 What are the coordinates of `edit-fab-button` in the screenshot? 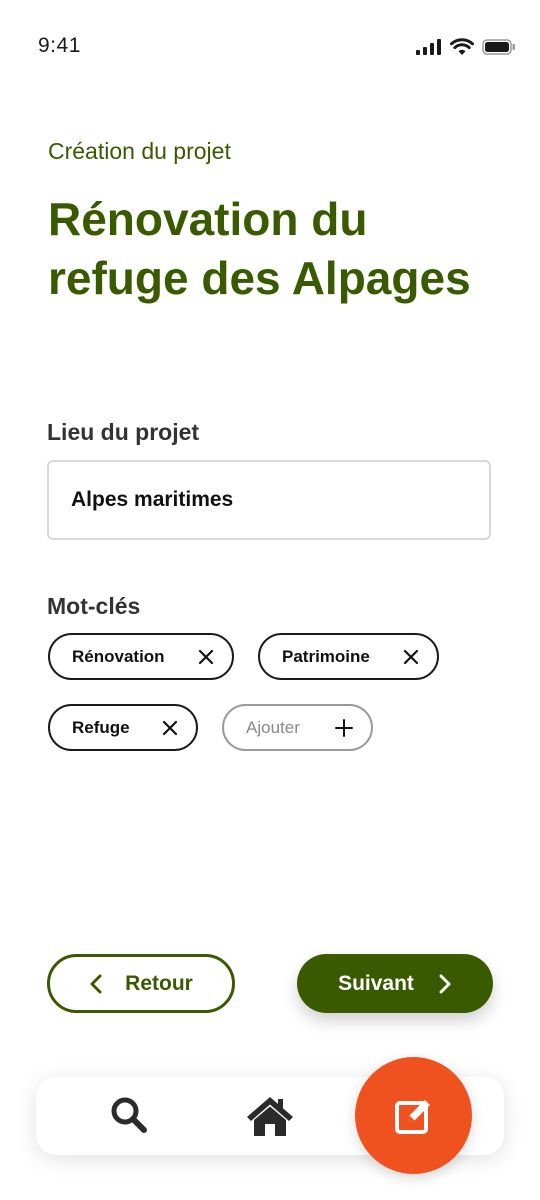 It's located at (413, 1115).